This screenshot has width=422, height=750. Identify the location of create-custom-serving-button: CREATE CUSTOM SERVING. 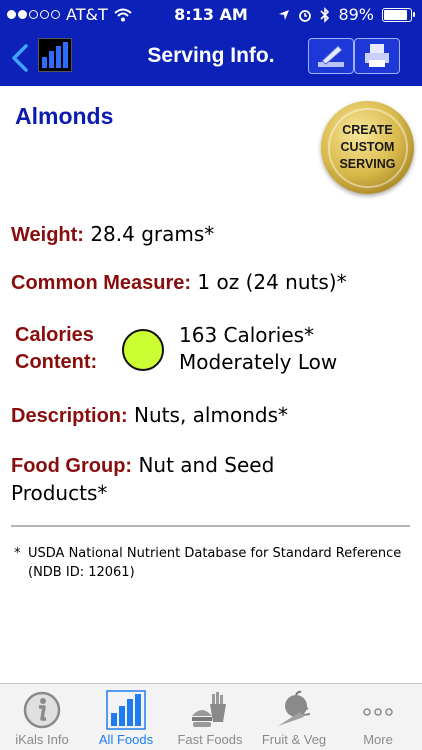
(367, 147).